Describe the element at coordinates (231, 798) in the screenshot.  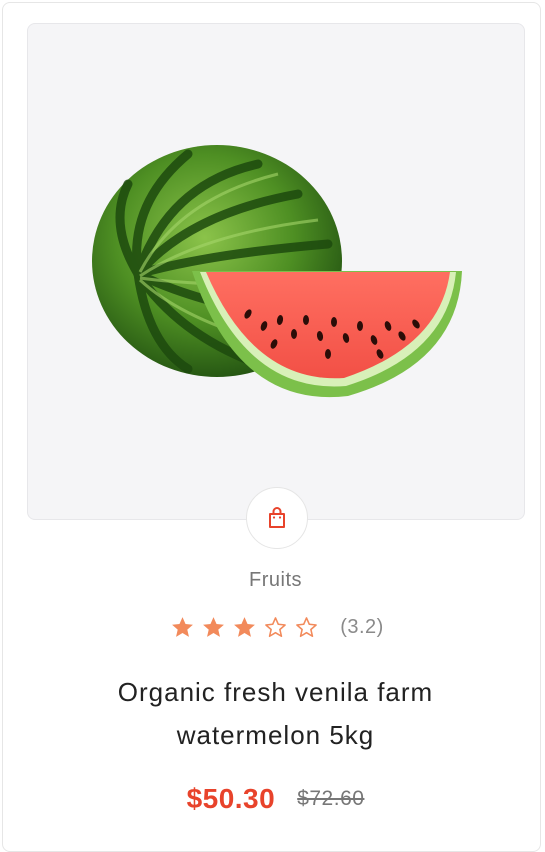
I see `current-price: $50.30` at that location.